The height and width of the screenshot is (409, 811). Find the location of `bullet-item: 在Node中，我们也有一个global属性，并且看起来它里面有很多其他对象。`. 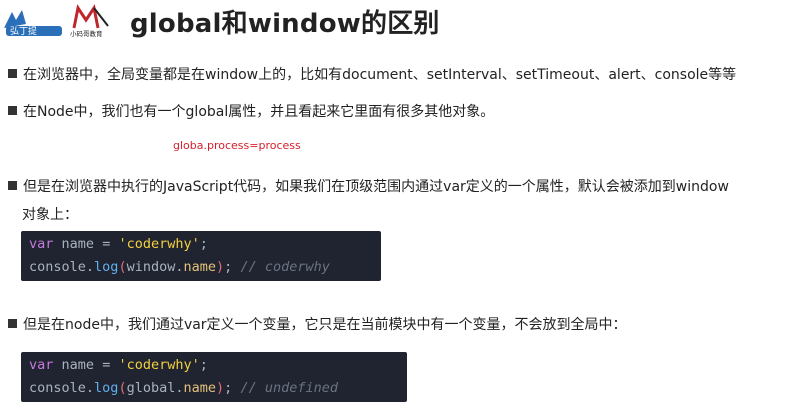

bullet-item: 在Node中，我们也有一个global属性，并且看起来它里面有很多其他对象。 is located at coordinates (251, 112).